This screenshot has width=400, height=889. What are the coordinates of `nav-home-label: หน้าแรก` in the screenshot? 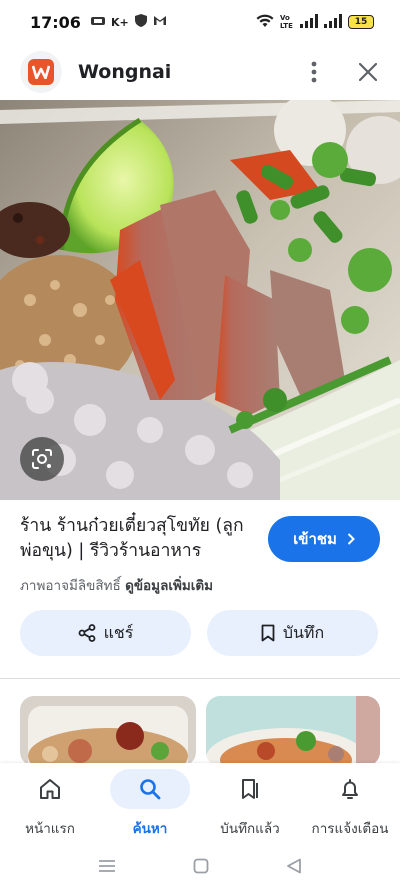 It's located at (50, 829).